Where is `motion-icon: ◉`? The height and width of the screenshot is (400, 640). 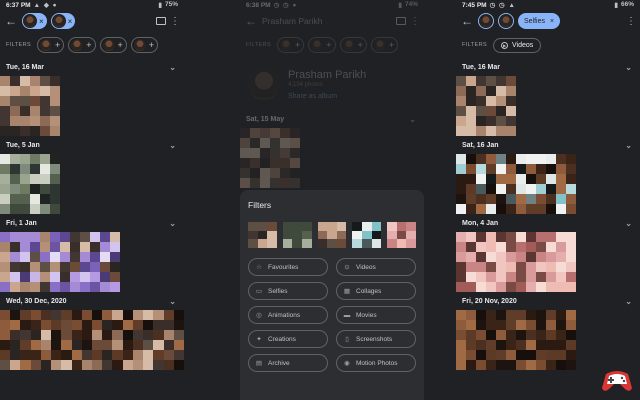
motion-icon: ◉ is located at coordinates (347, 363).